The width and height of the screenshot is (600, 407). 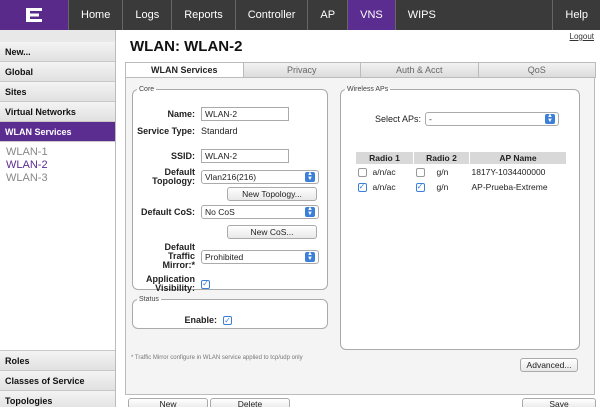 I want to click on save-button: Save, so click(x=559, y=402).